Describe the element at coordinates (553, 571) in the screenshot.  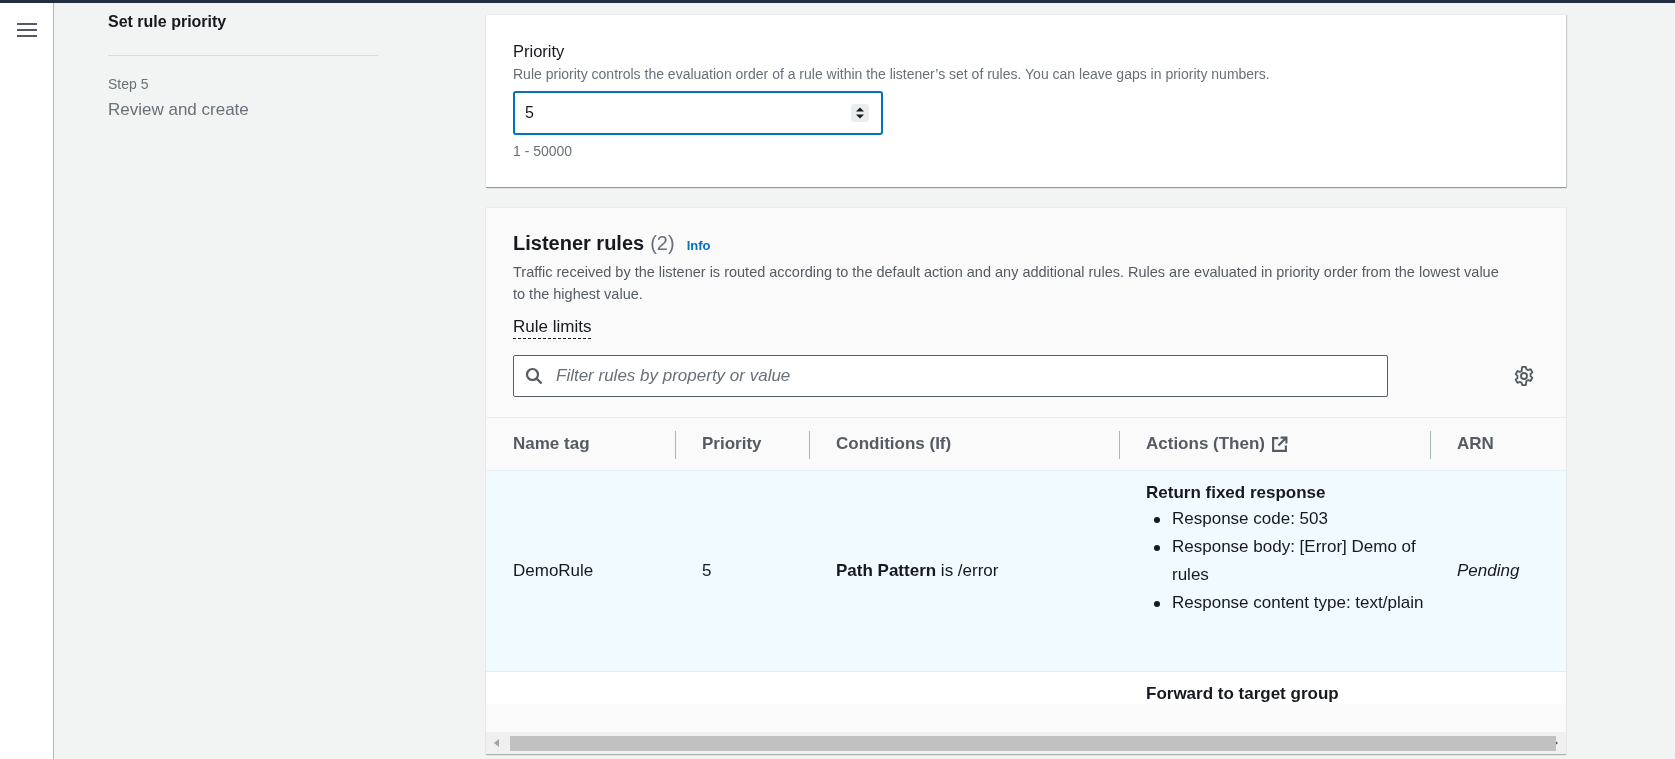
I see `table-cell: DemoRule` at that location.